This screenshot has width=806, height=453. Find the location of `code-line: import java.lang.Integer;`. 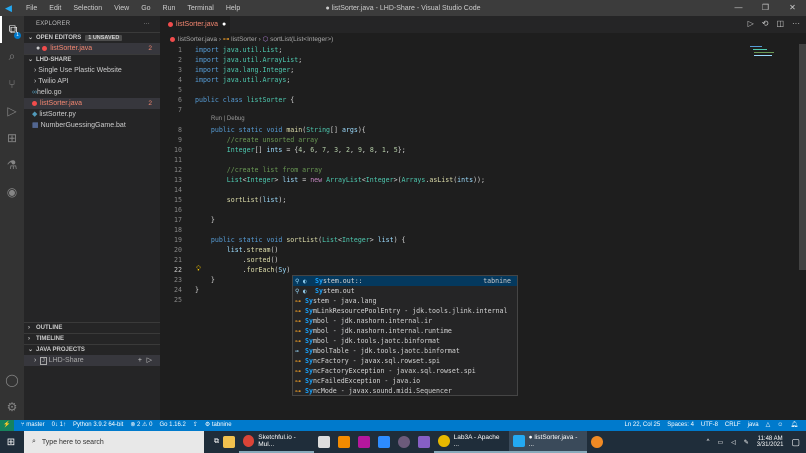

code-line: import java.lang.Integer; is located at coordinates (244, 70).